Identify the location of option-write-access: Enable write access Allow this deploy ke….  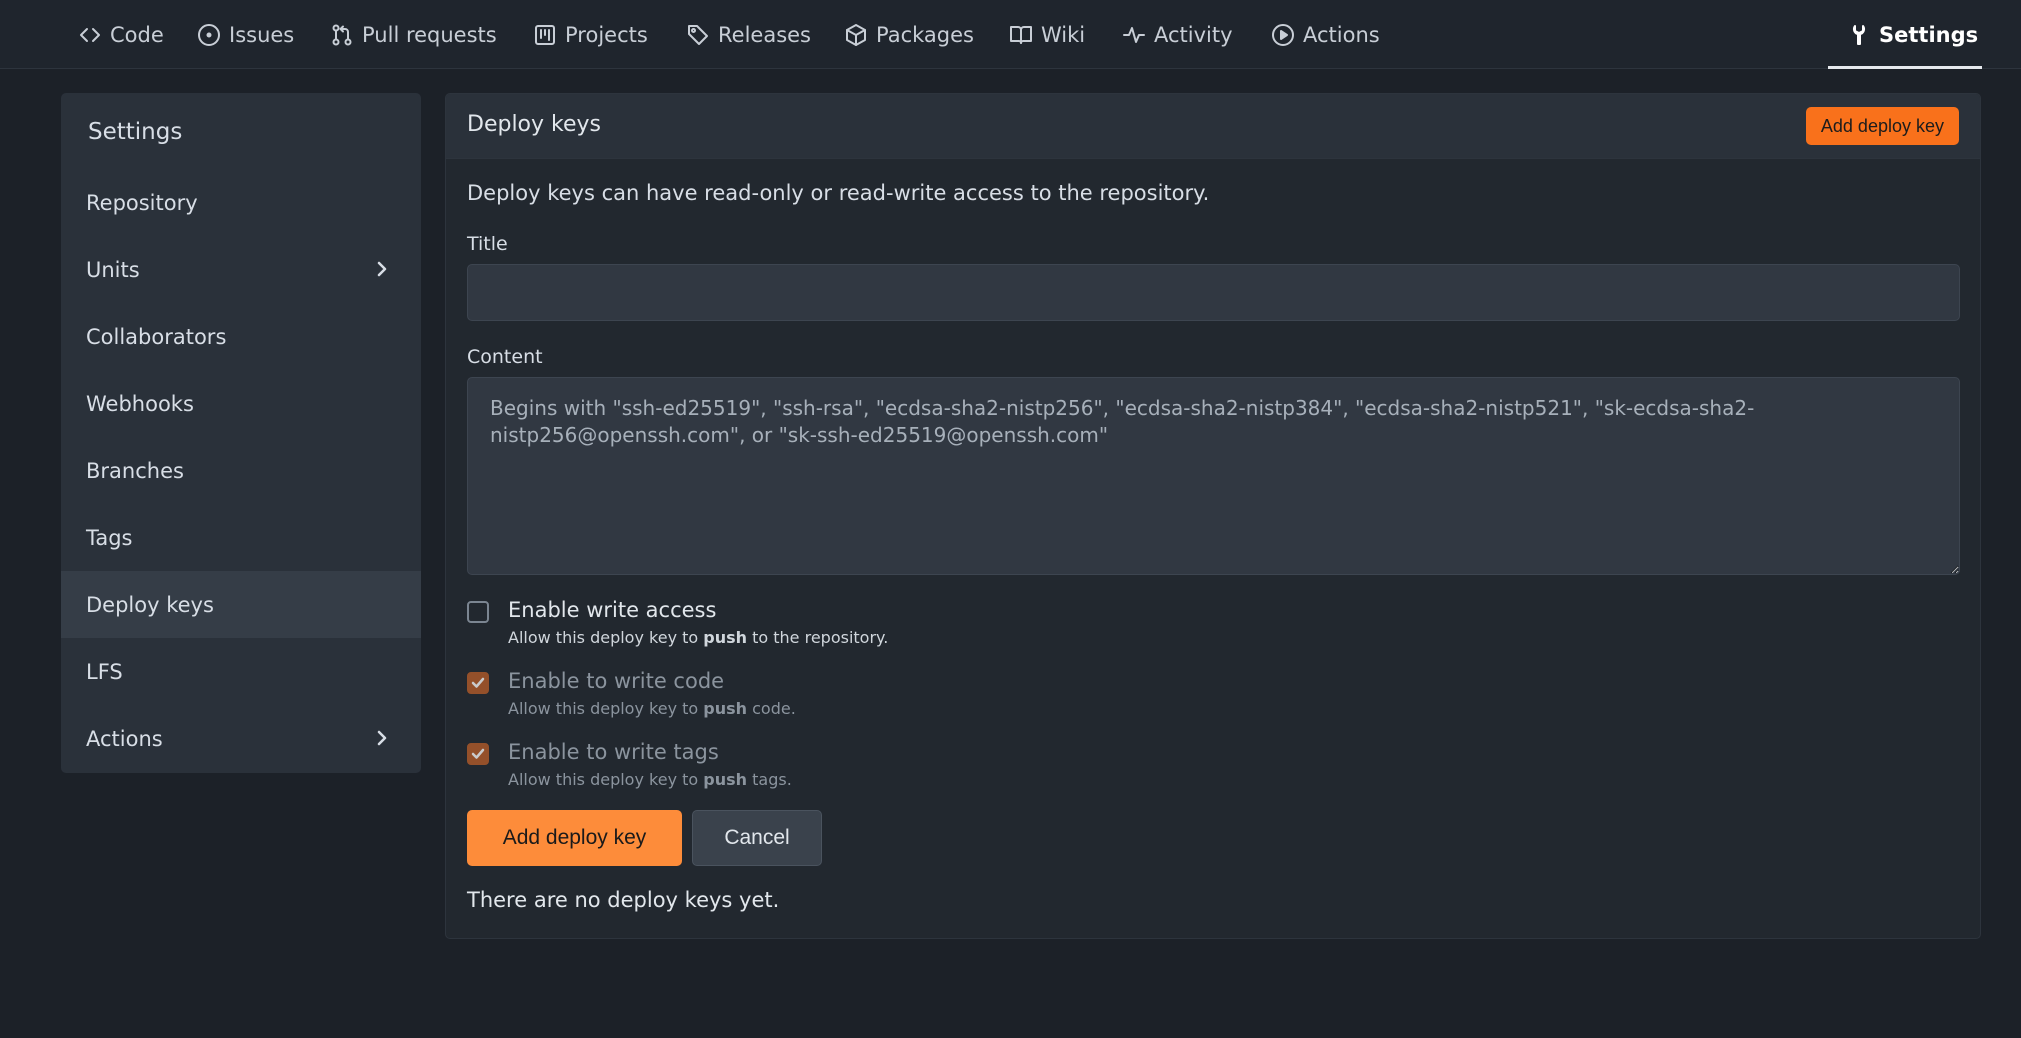
(817, 623).